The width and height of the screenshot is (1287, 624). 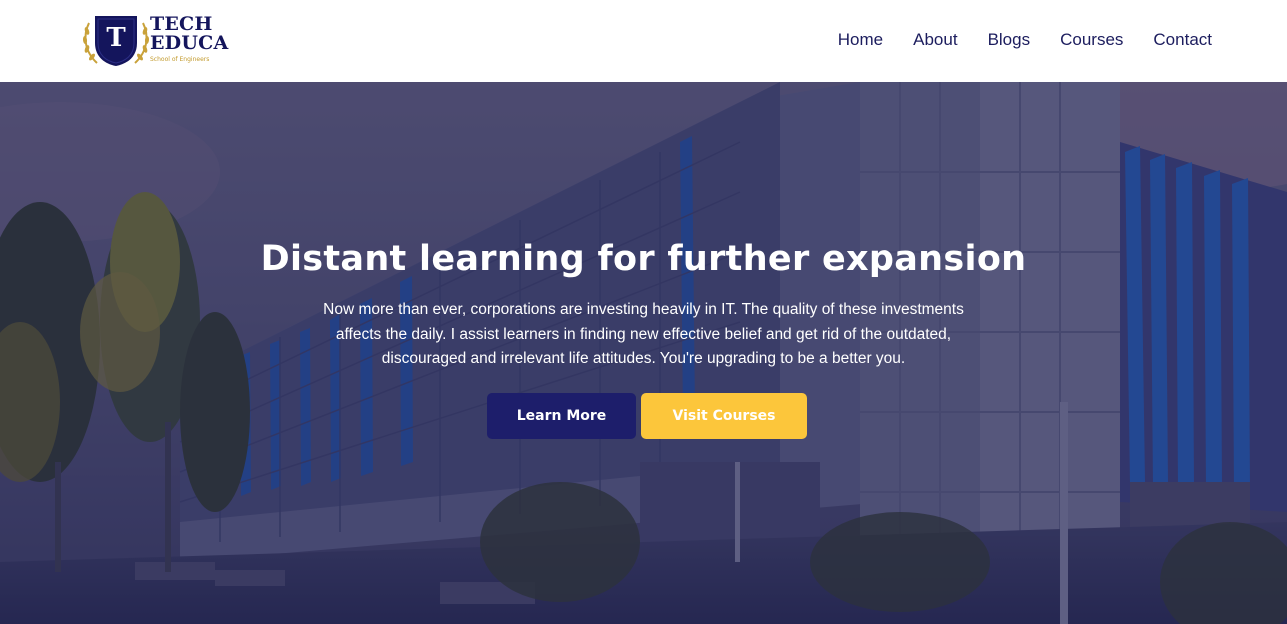 I want to click on nav-link-blogs: Blogs, so click(x=1009, y=40).